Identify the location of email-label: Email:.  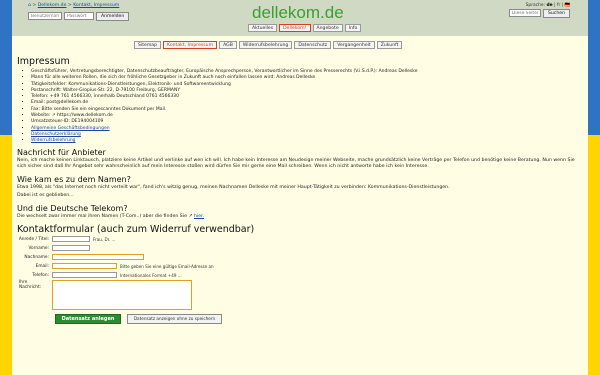
(42, 266).